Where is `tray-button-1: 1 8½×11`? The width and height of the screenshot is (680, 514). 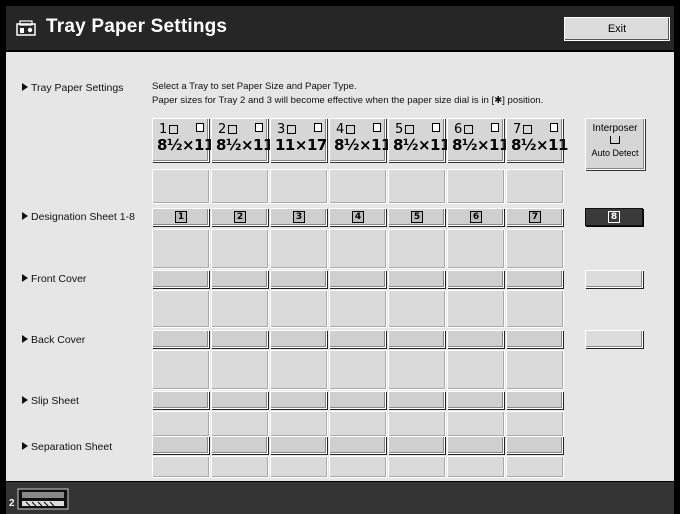 tray-button-1: 1 8½×11 is located at coordinates (183, 140).